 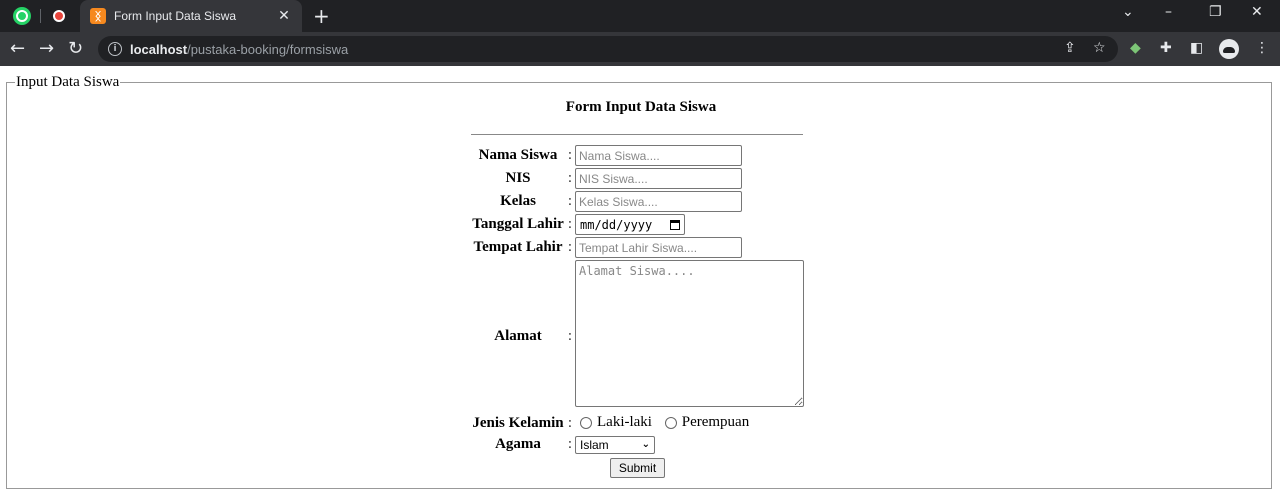 What do you see at coordinates (658, 155) in the screenshot?
I see `nama-input` at bounding box center [658, 155].